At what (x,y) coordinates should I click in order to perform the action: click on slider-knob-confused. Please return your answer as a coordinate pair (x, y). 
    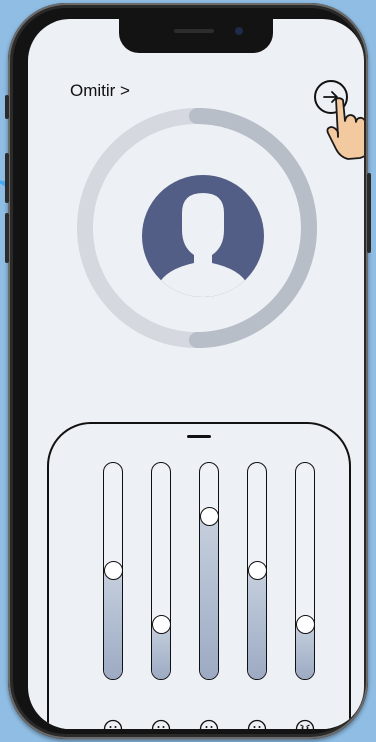
    Looking at the image, I should click on (257, 570).